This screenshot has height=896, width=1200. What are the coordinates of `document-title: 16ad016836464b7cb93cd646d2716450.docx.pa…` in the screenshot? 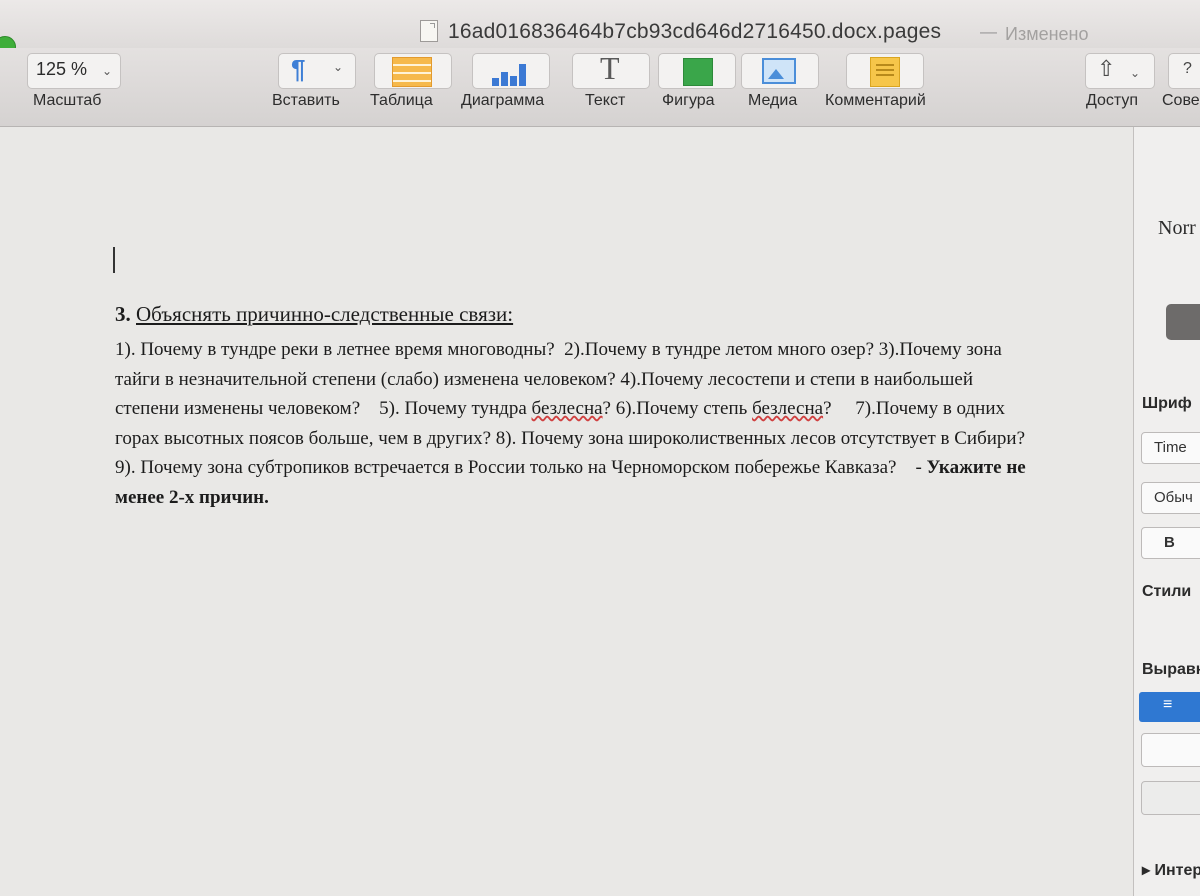 It's located at (695, 31).